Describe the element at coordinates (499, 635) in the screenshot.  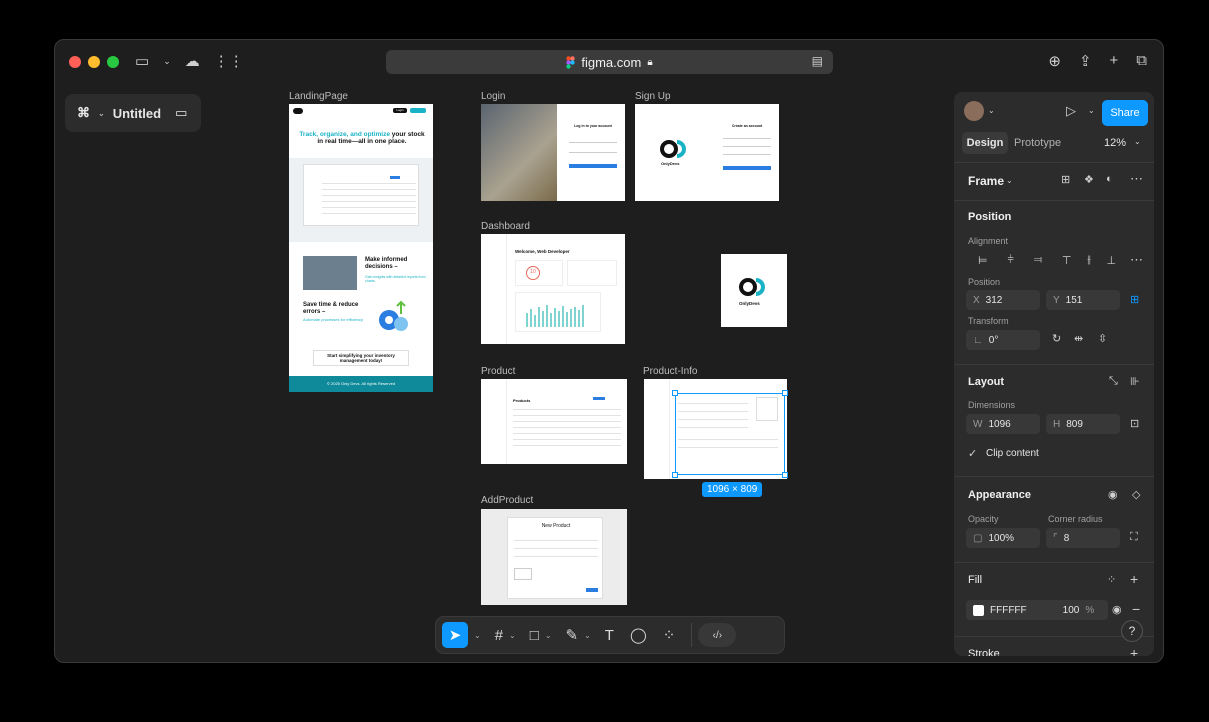
I see `frame-tool-icon: #` at that location.